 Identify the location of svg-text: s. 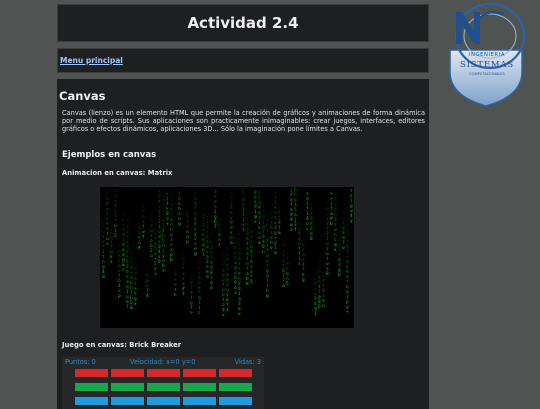
(299, 264).